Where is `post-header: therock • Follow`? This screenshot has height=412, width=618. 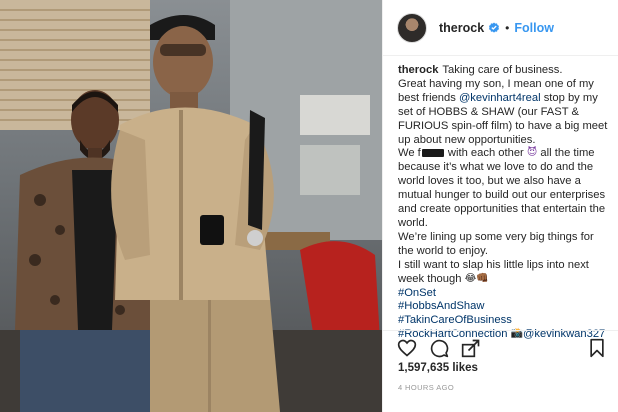 post-header: therock • Follow is located at coordinates (500, 28).